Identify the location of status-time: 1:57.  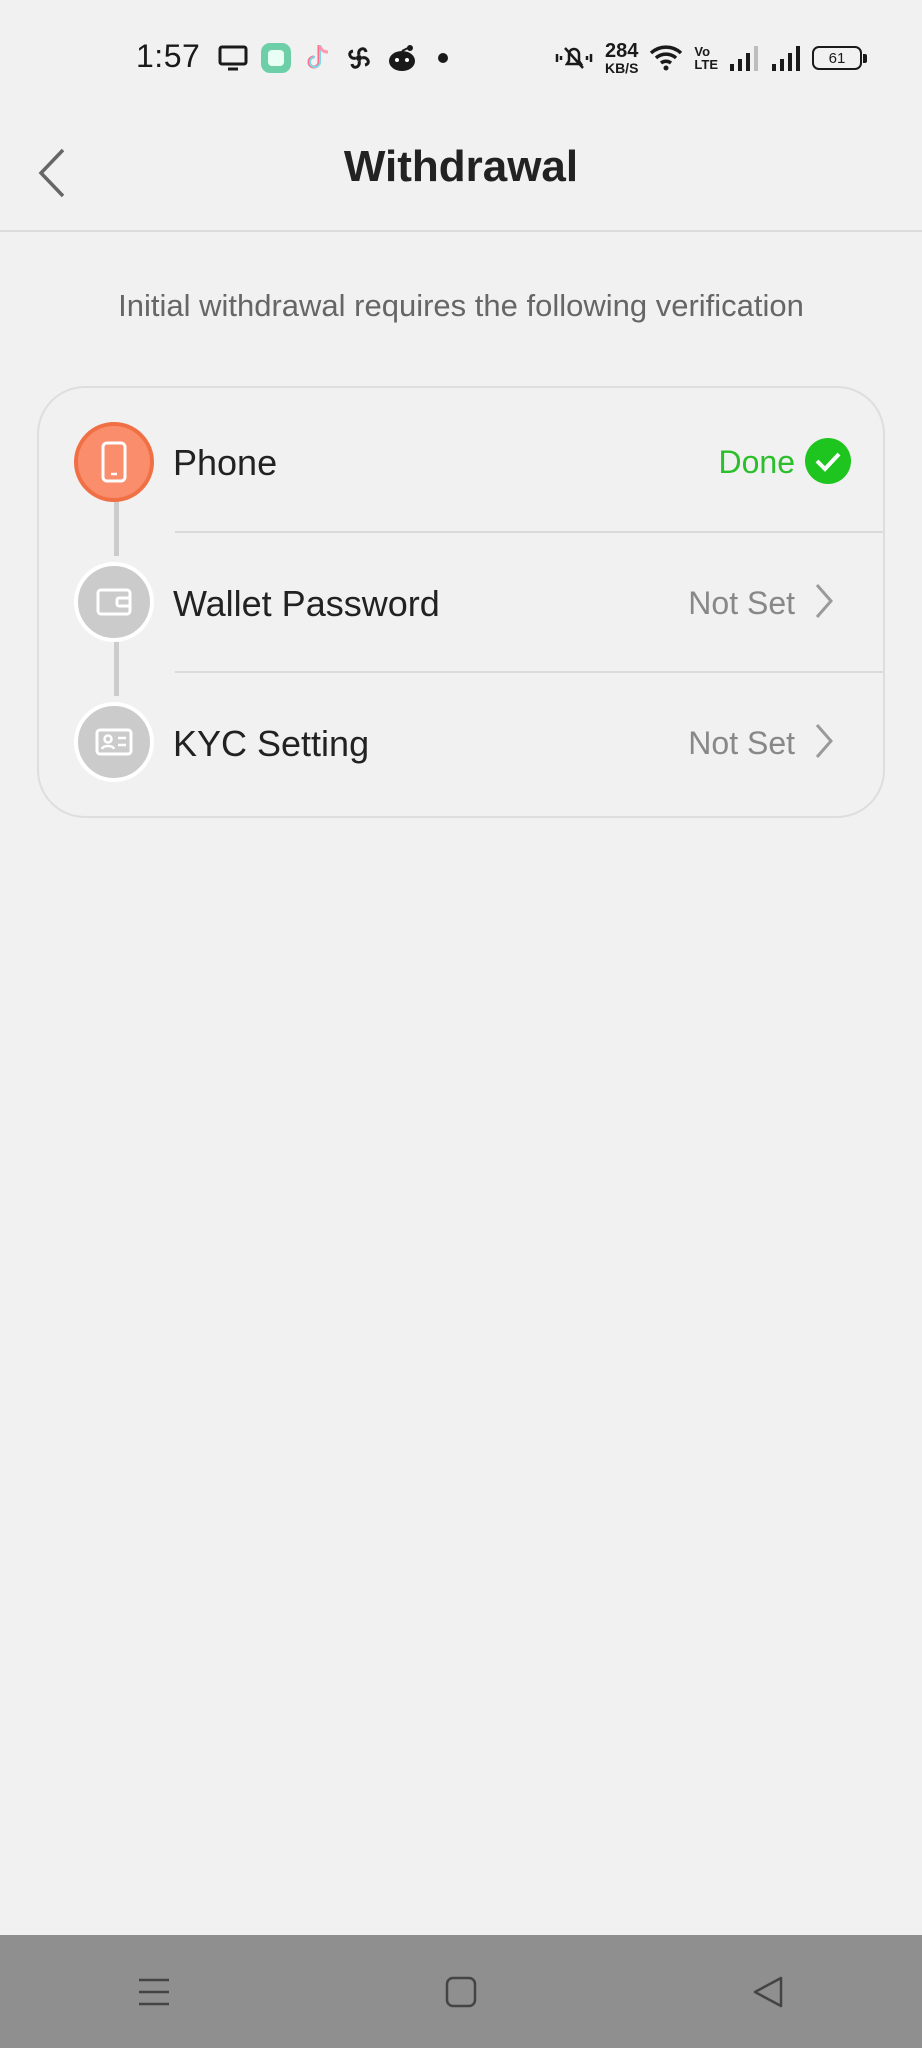
(168, 56).